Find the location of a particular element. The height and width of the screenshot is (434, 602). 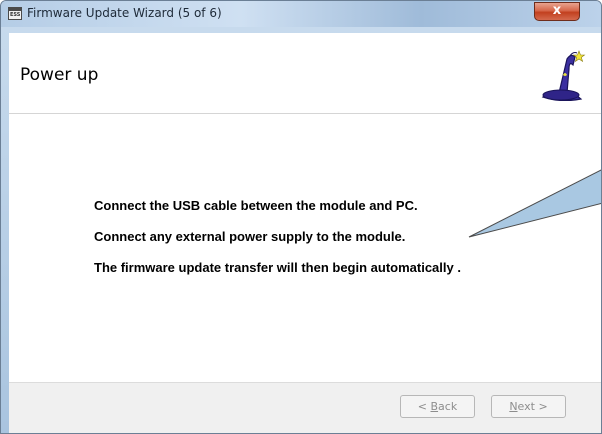

title-bar: ESS Firmware Update Wizard (5 of 6) x is located at coordinates (301, 14).